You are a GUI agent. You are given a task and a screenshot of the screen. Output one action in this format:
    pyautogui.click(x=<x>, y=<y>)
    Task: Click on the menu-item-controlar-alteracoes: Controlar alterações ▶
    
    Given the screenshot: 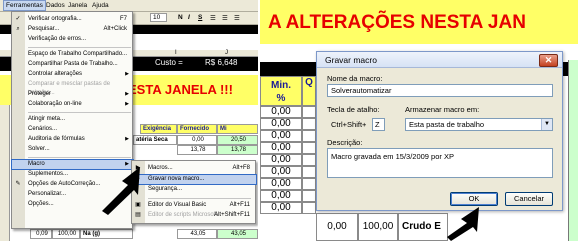 What is the action you would take?
    pyautogui.click(x=72, y=74)
    